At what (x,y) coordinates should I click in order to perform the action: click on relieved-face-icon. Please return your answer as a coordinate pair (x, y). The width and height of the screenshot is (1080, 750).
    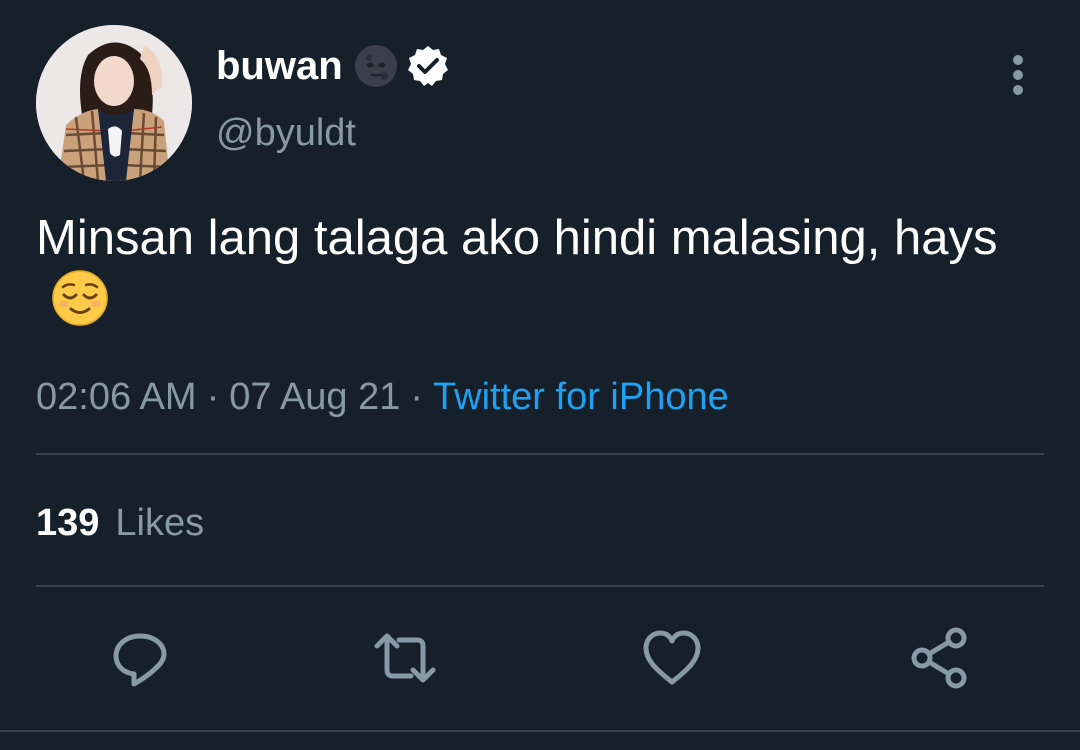
    Looking at the image, I should click on (80, 298).